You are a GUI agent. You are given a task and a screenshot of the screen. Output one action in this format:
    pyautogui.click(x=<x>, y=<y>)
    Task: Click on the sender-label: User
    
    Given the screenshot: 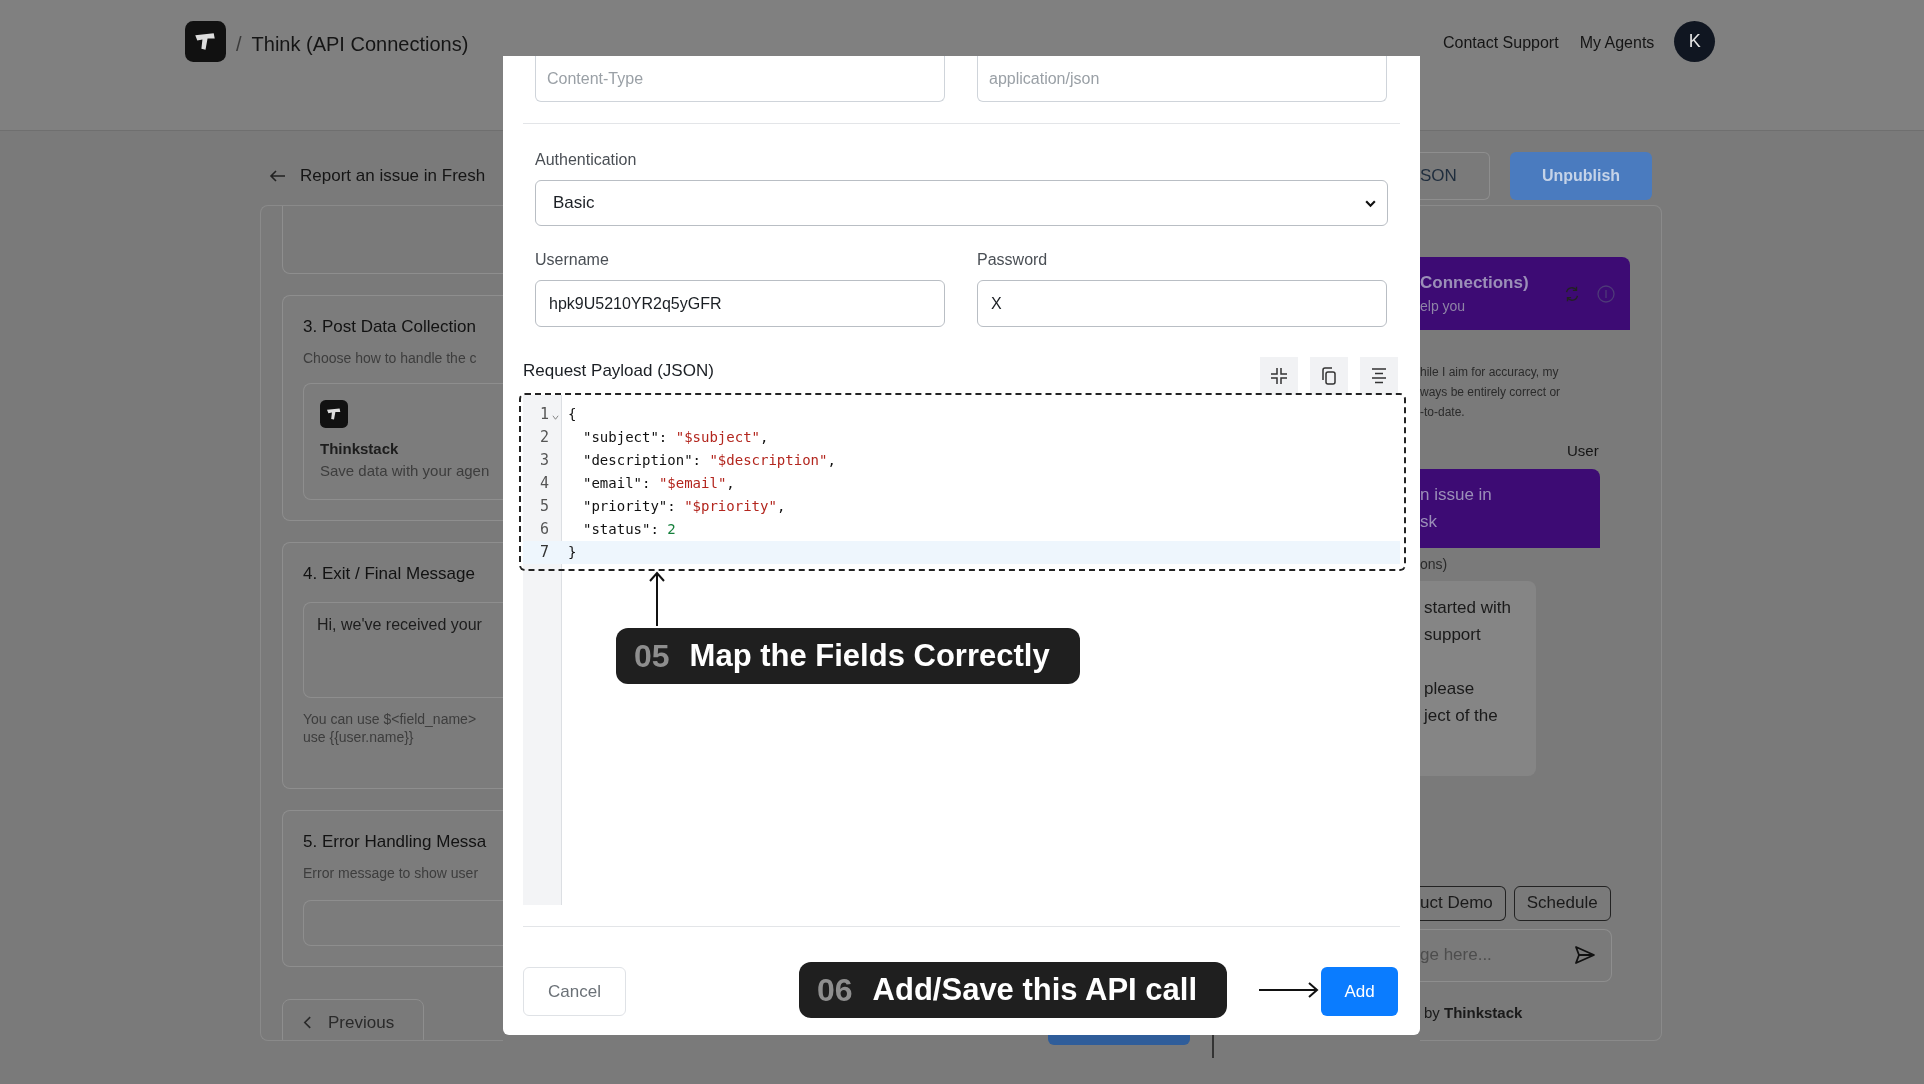 What is the action you would take?
    pyautogui.click(x=1583, y=451)
    